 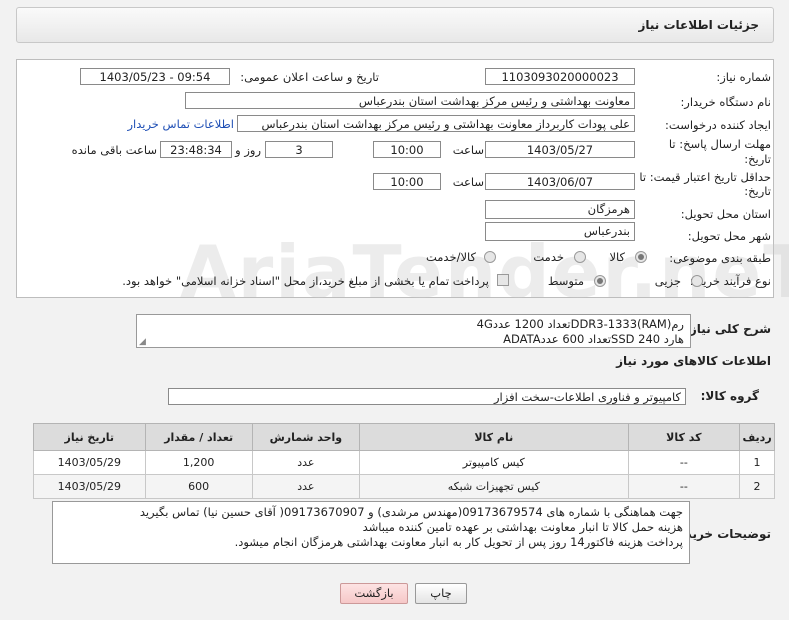 I want to click on price-validity-date-field: 1403/06/07, so click(x=560, y=181).